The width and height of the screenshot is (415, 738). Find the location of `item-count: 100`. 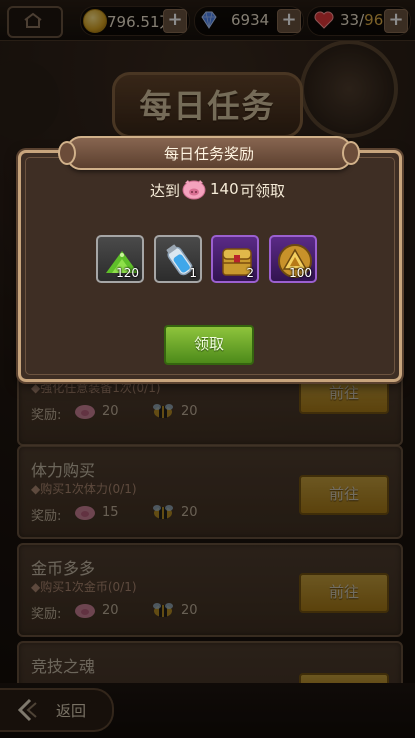

item-count: 100 is located at coordinates (300, 273).